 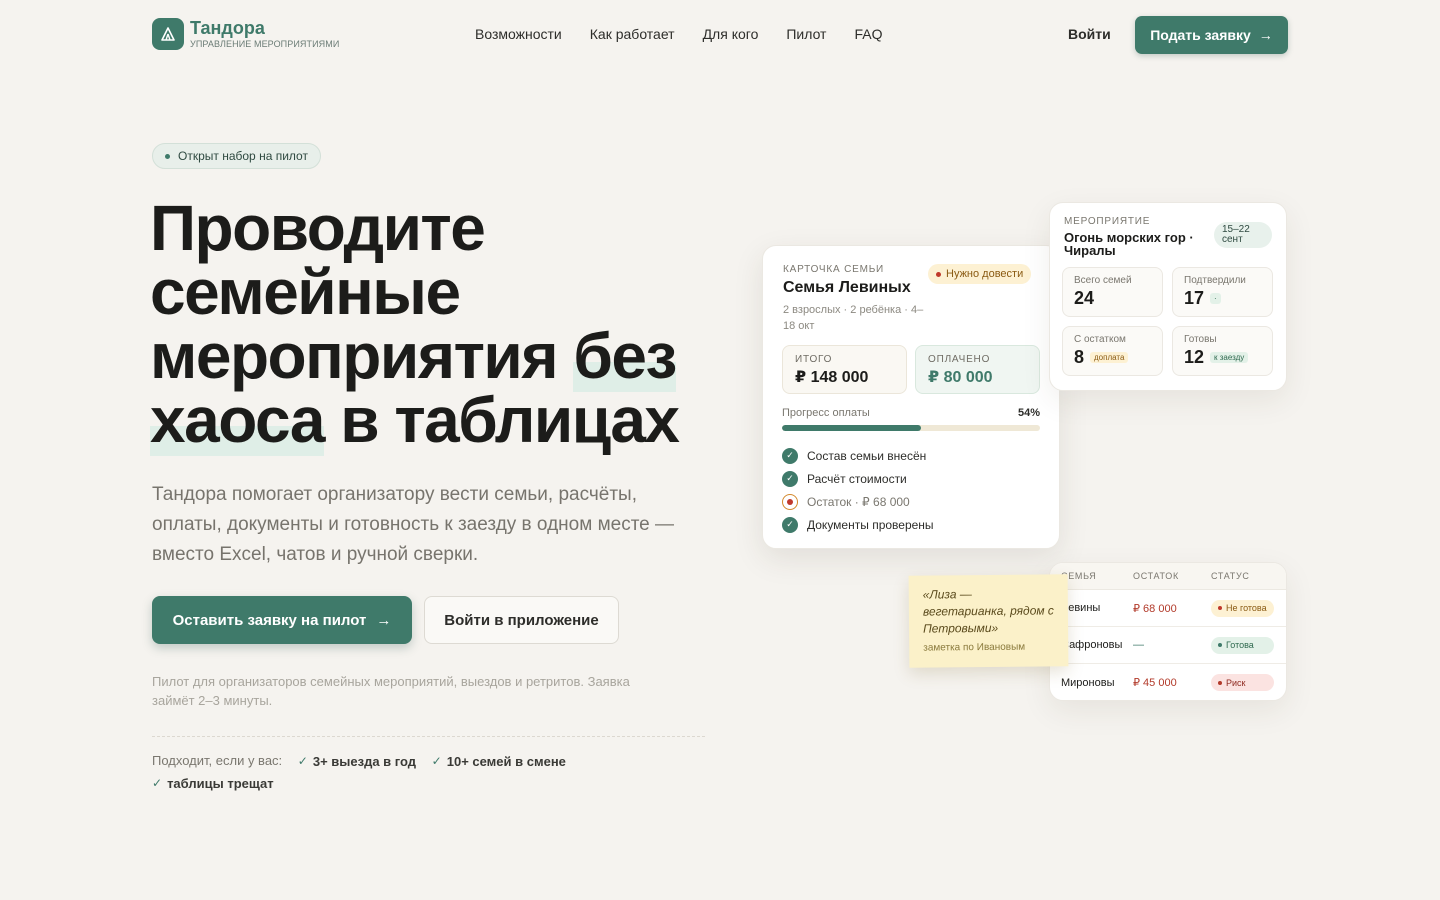 I want to click on nav-for-whom: Для кого, so click(x=731, y=34).